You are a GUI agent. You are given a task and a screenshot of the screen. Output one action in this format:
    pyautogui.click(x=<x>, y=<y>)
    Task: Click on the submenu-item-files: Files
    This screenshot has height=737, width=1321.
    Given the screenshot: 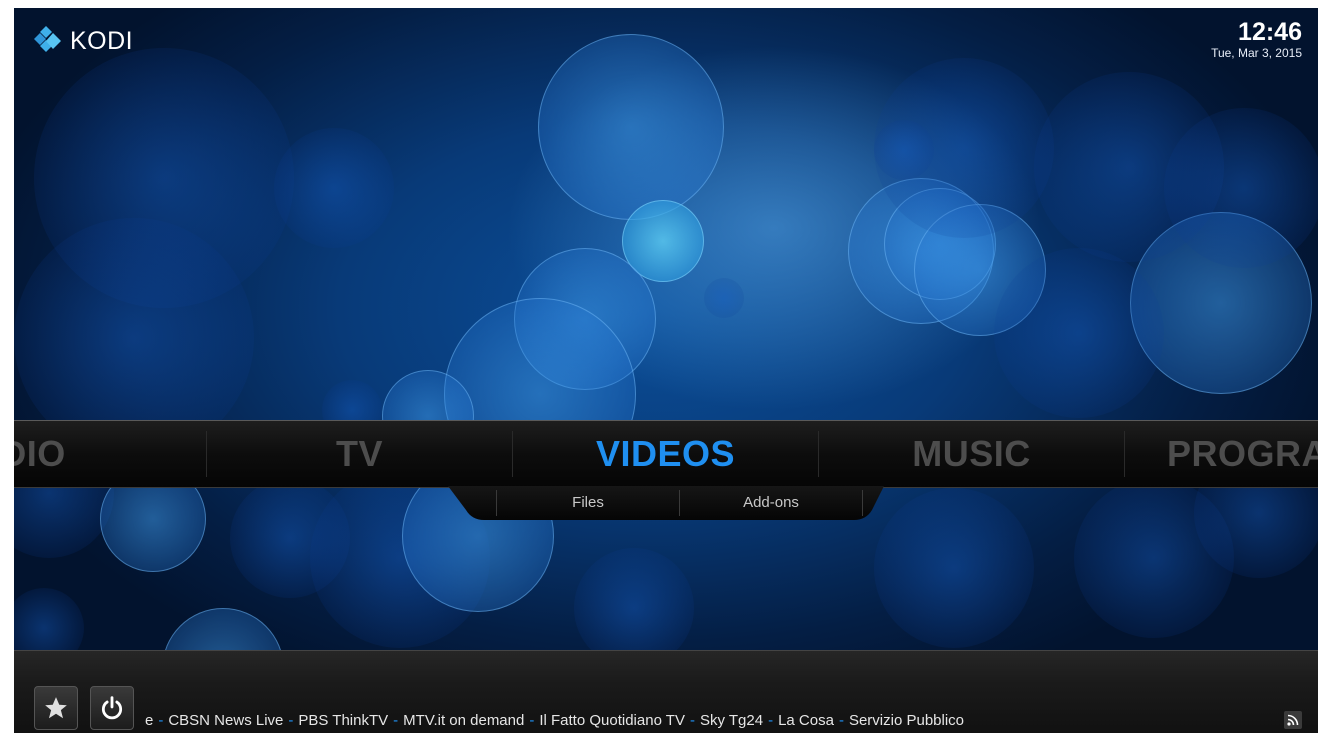 What is the action you would take?
    pyautogui.click(x=588, y=503)
    